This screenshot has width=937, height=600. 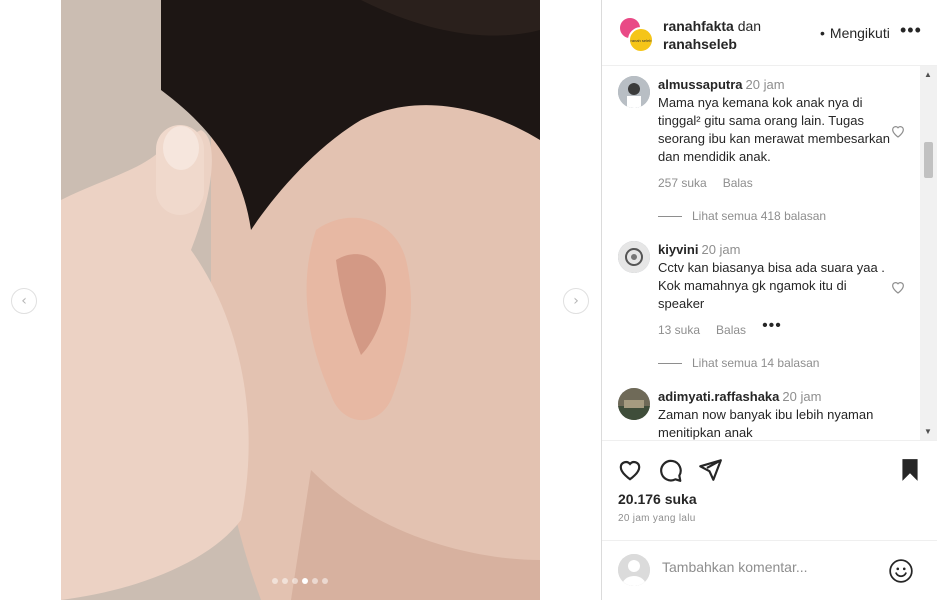 I want to click on scroll-down-icon: ▼, so click(x=928, y=431).